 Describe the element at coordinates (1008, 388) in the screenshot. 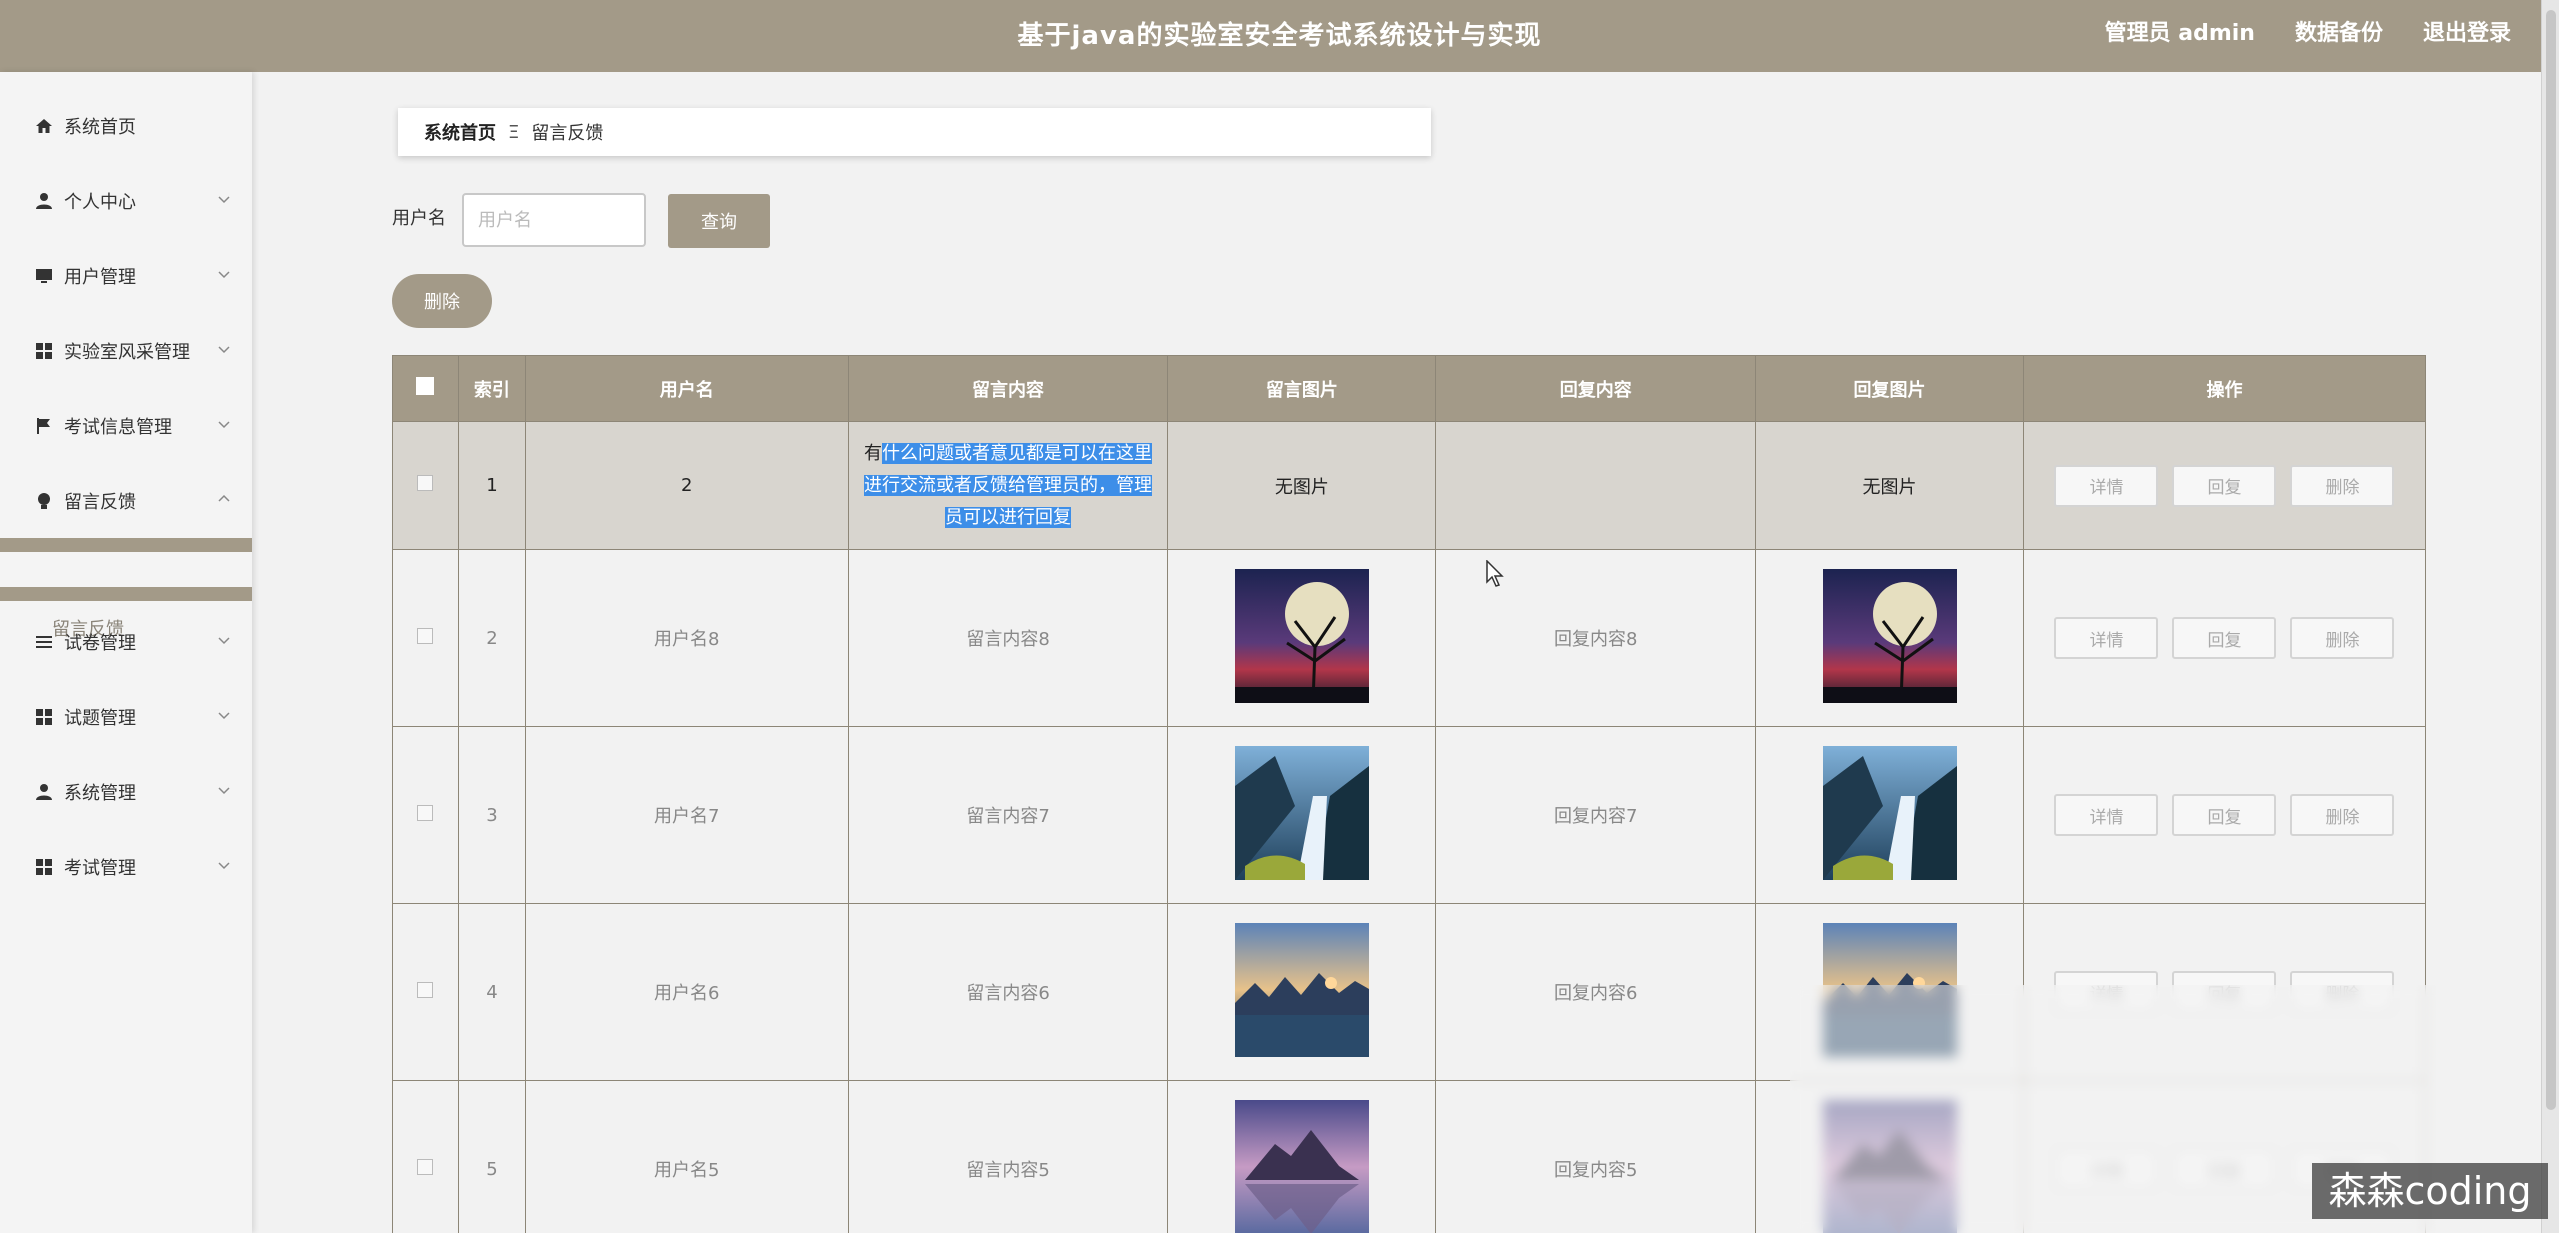

I see `column-header: 留言内容` at that location.